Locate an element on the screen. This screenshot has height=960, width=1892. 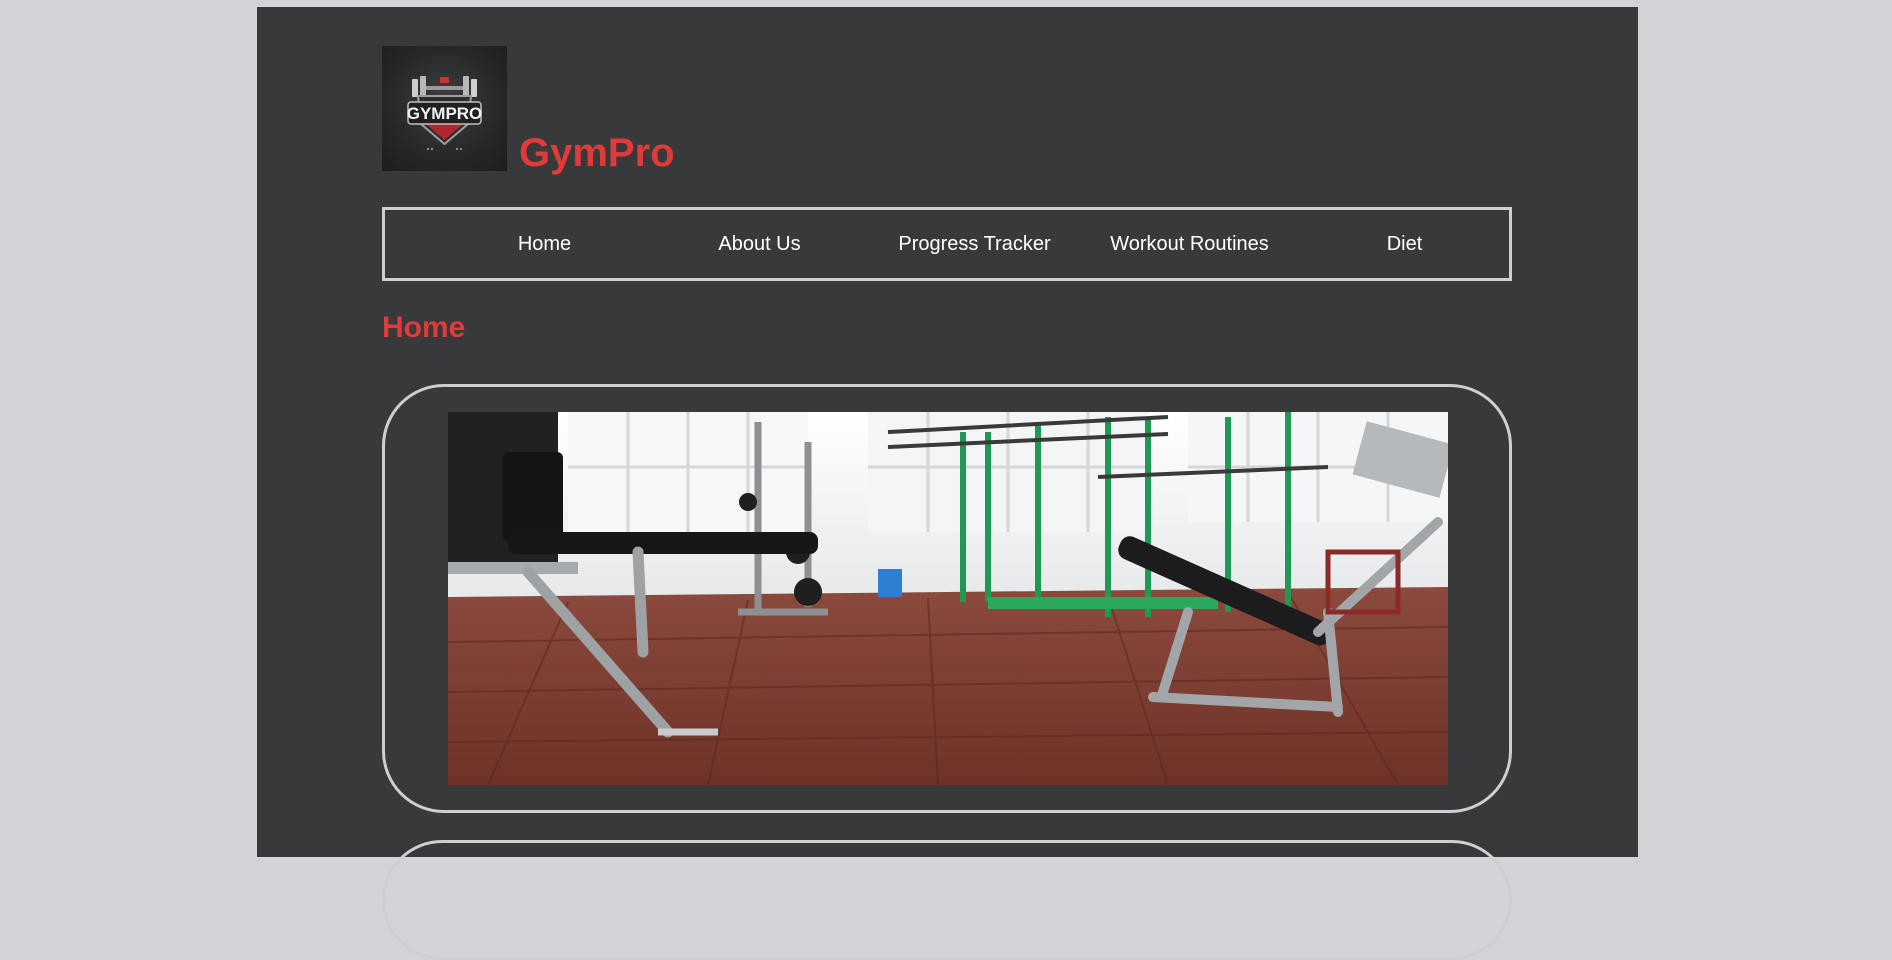
dumbbell-shield-icon: GYMPRO is located at coordinates (445, 113).